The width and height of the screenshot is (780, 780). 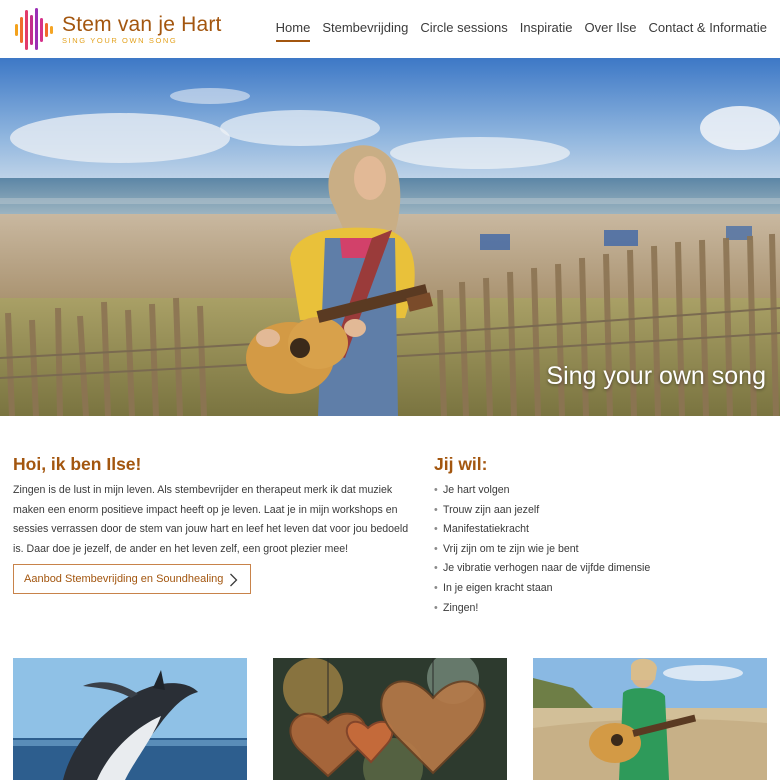 I want to click on wishes-heading: Jij wil:, so click(x=461, y=464).